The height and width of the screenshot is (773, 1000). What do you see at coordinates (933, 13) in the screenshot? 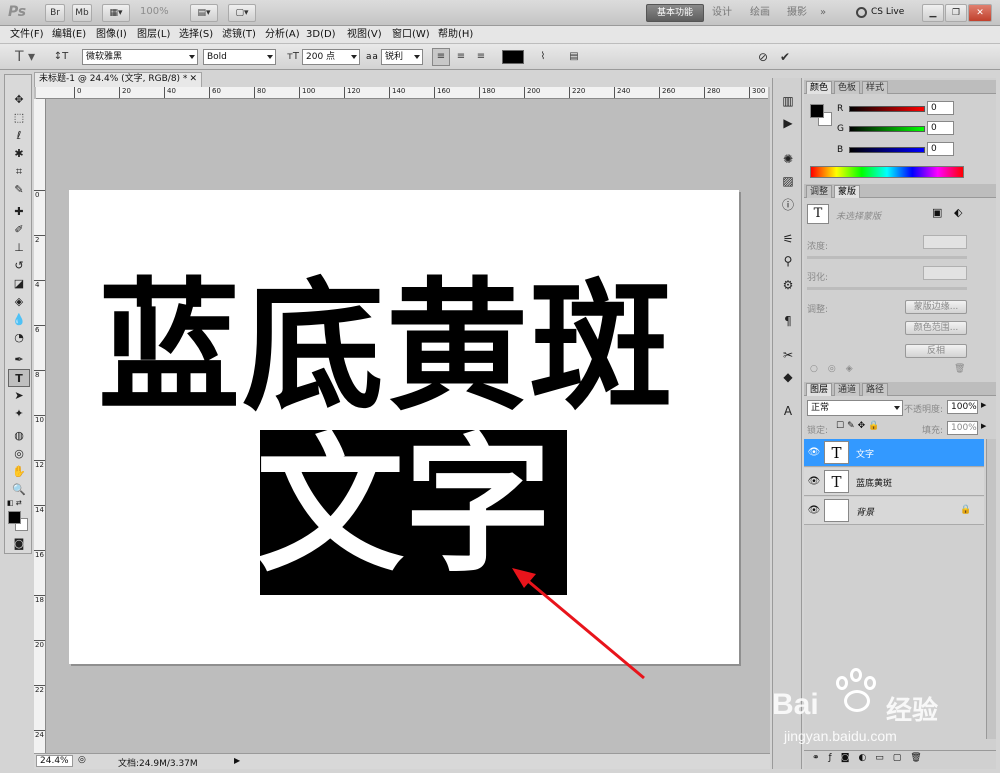
I see `minimize-button: ▁` at bounding box center [933, 13].